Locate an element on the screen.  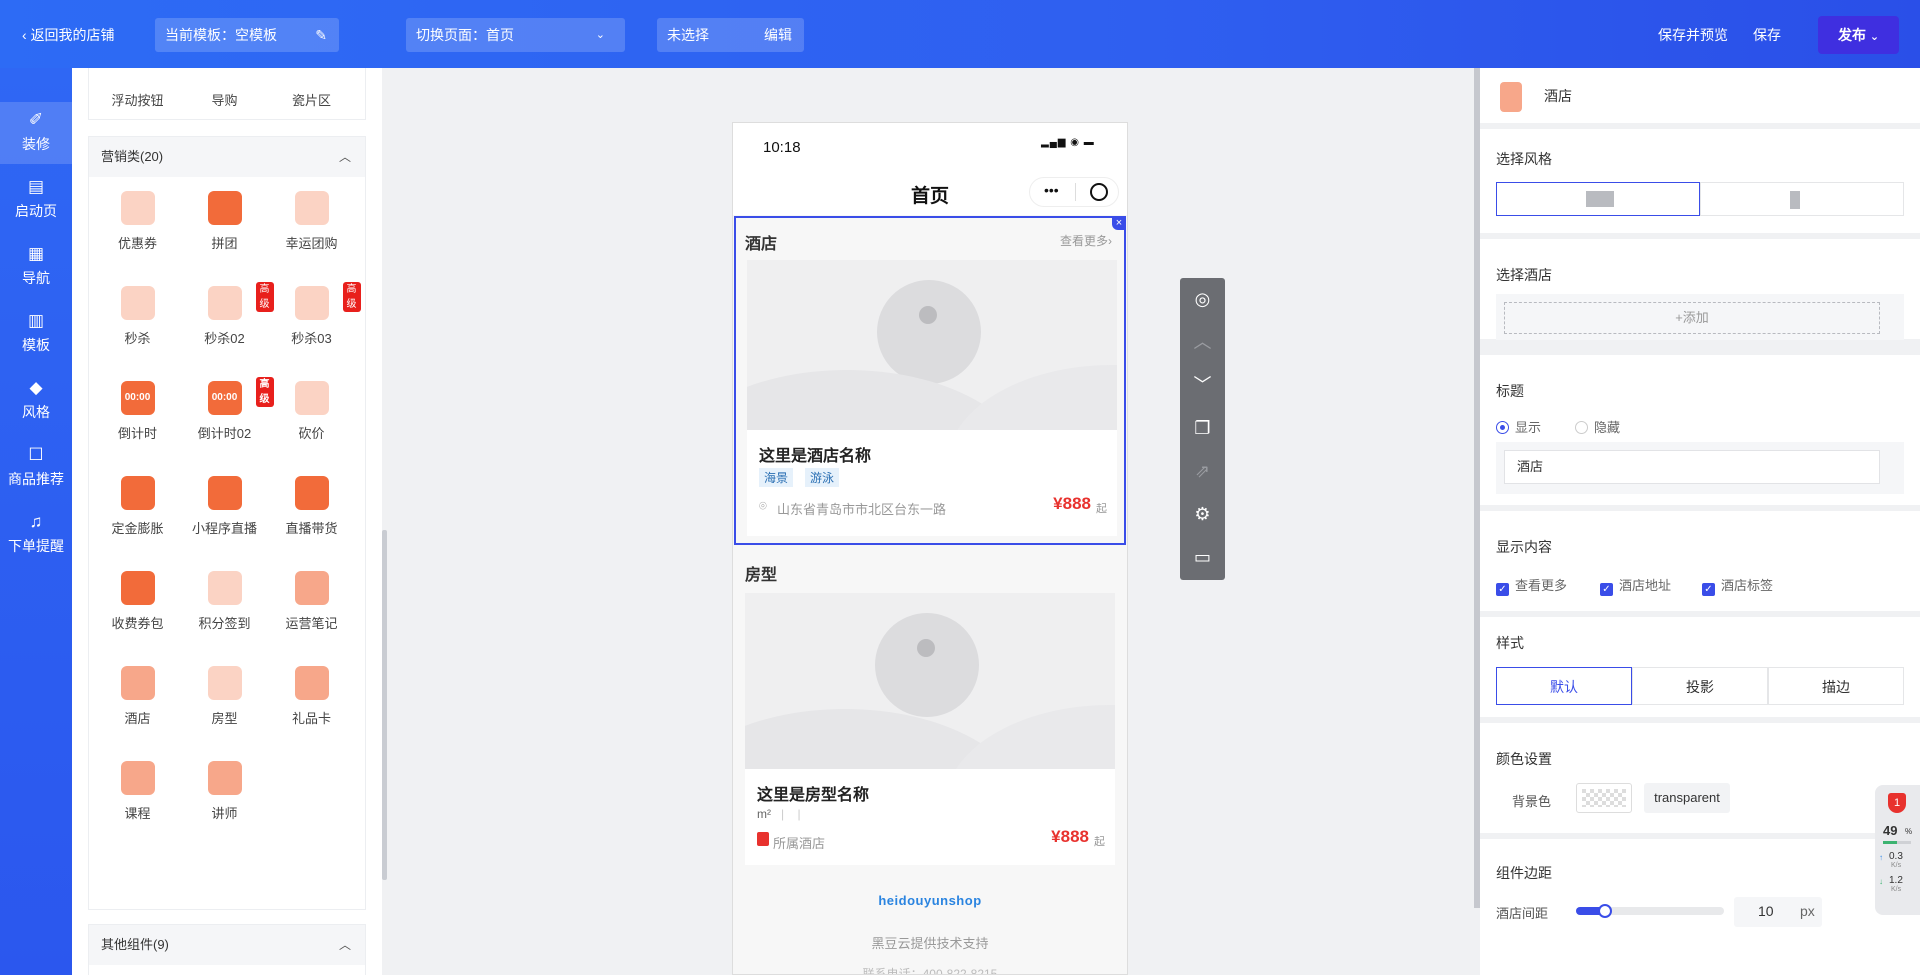
component-lecturer: 讲师 is located at coordinates (224, 791).